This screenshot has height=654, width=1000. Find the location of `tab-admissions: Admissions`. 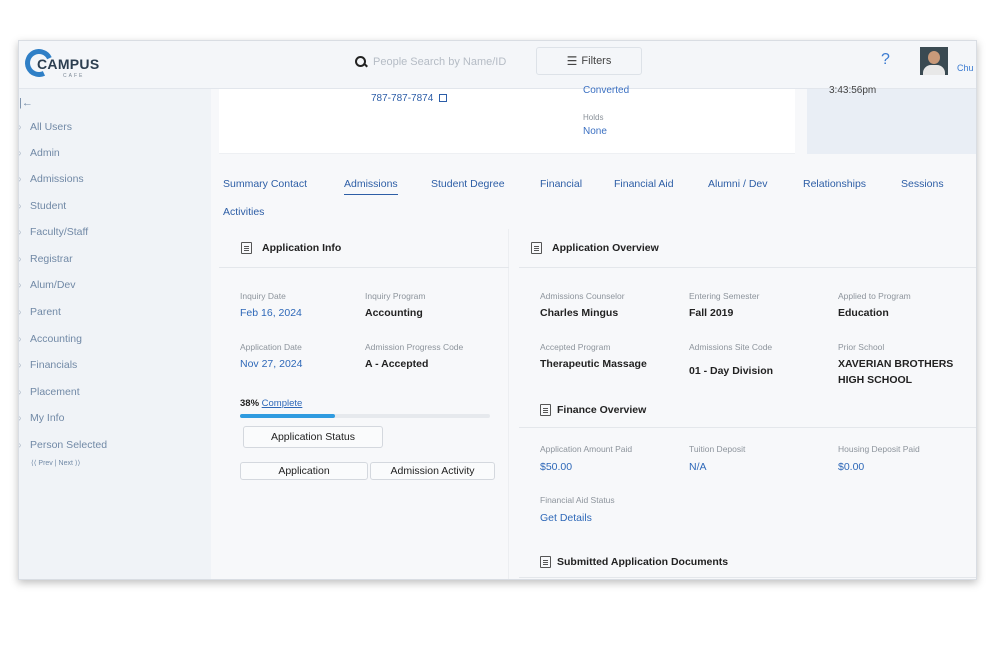

tab-admissions: Admissions is located at coordinates (371, 186).